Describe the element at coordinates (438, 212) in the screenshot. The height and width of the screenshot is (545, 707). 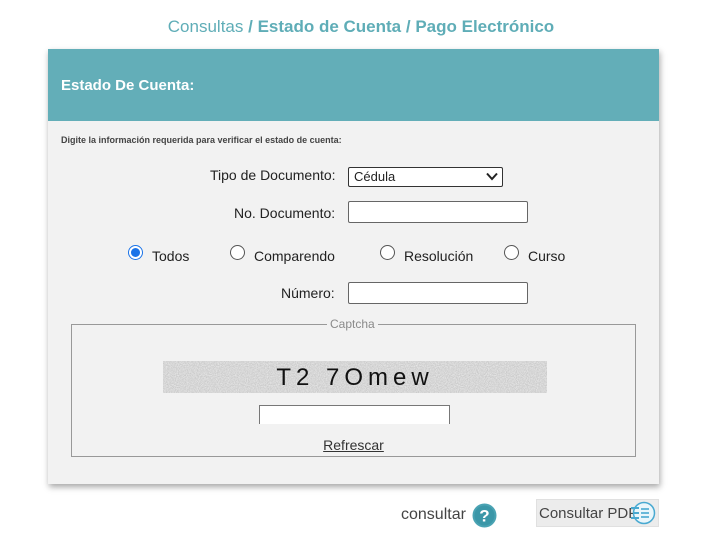
I see `doc-number-input` at that location.